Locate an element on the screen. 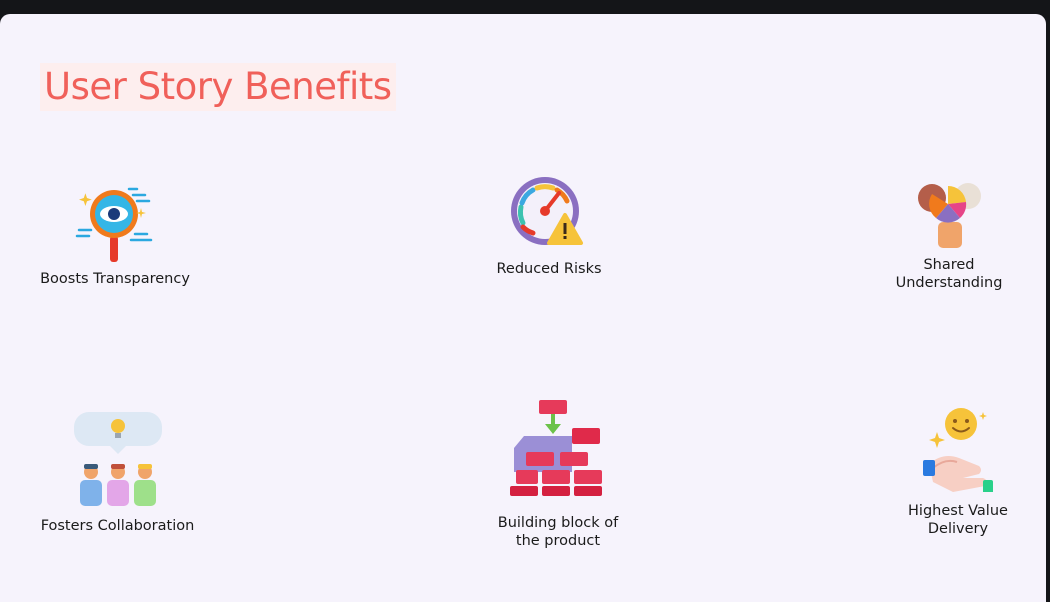 The width and height of the screenshot is (1050, 602). team-idea-icon is located at coordinates (117, 459).